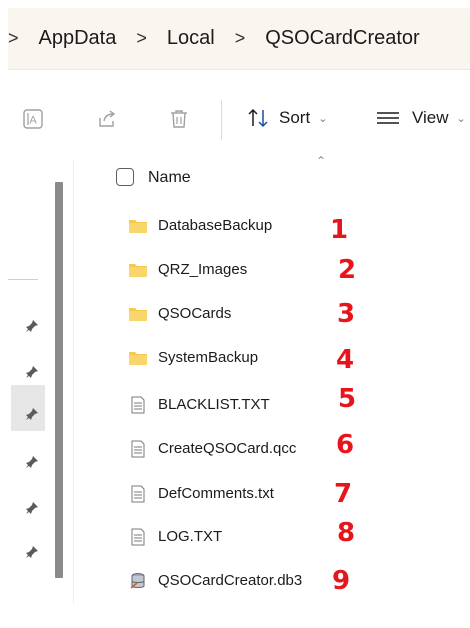 Image resolution: width=470 pixels, height=628 pixels. Describe the element at coordinates (221, 120) in the screenshot. I see `toolbar-divider` at that location.